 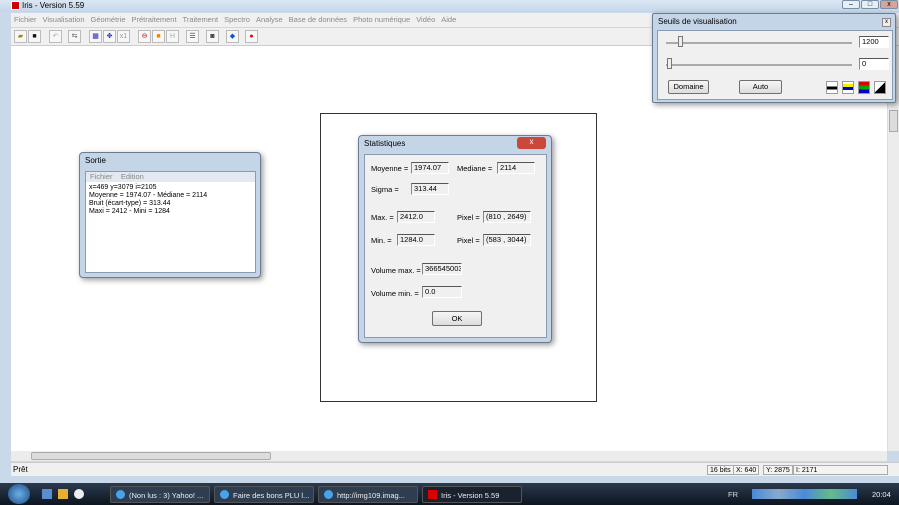 What do you see at coordinates (192, 36) in the screenshot?
I see `list-icon: ☰` at bounding box center [192, 36].